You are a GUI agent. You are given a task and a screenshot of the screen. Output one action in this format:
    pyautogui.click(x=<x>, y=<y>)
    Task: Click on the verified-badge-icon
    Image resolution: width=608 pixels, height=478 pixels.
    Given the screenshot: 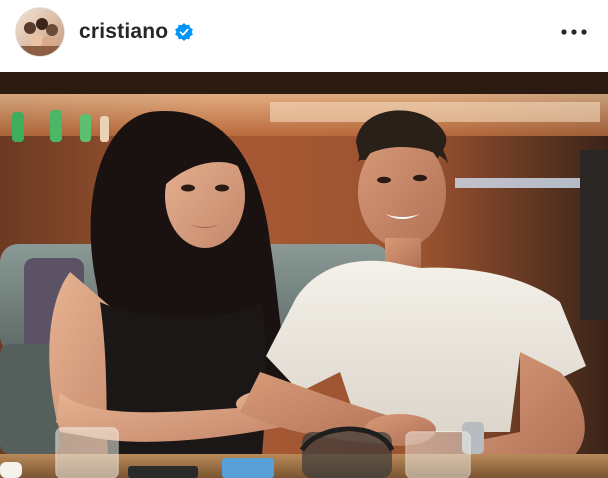 What is the action you would take?
    pyautogui.click(x=184, y=32)
    